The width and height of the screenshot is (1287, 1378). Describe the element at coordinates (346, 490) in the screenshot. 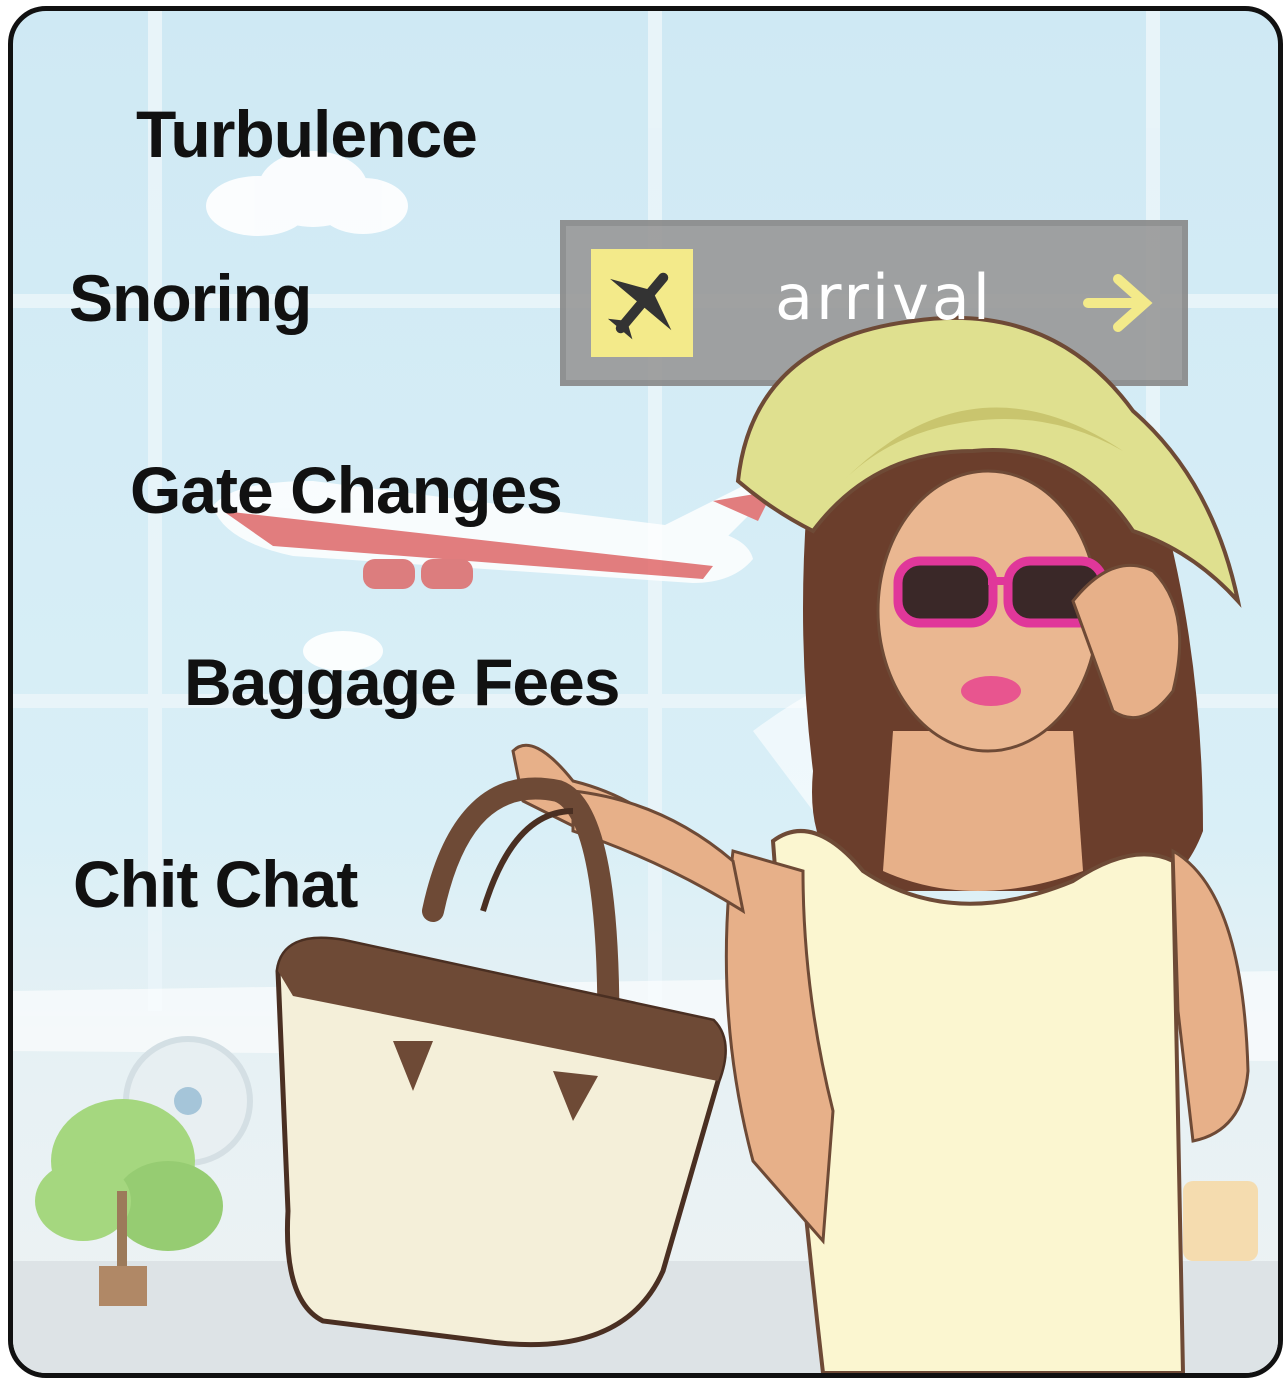

I see `caption-gate-changes: Gate Changes` at that location.